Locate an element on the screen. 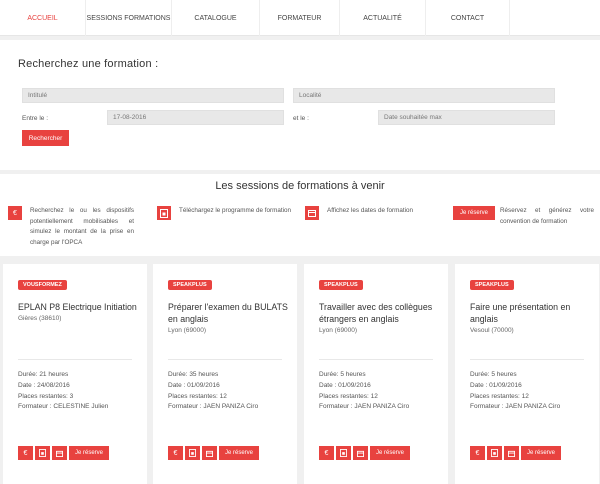  card-location: Gières (38610) is located at coordinates (40, 318).